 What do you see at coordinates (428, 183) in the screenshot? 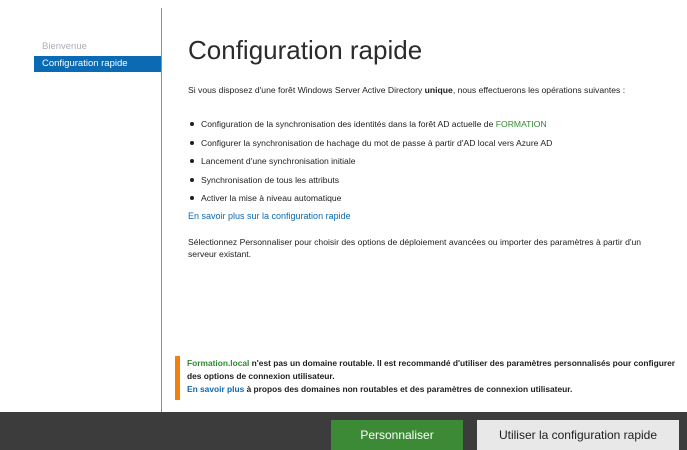
I see `list-item: Synchronisation de tous les attributs` at bounding box center [428, 183].